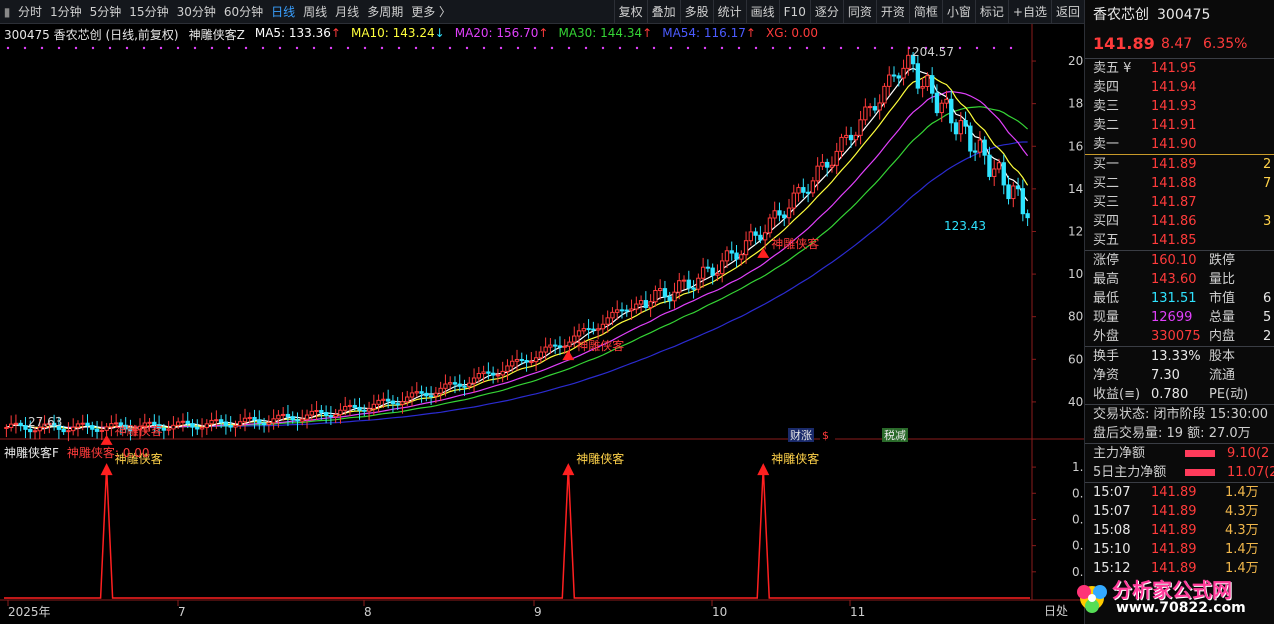 This screenshot has height=624, width=1274. I want to click on indicator-name: 神雕侠客Z, so click(217, 34).